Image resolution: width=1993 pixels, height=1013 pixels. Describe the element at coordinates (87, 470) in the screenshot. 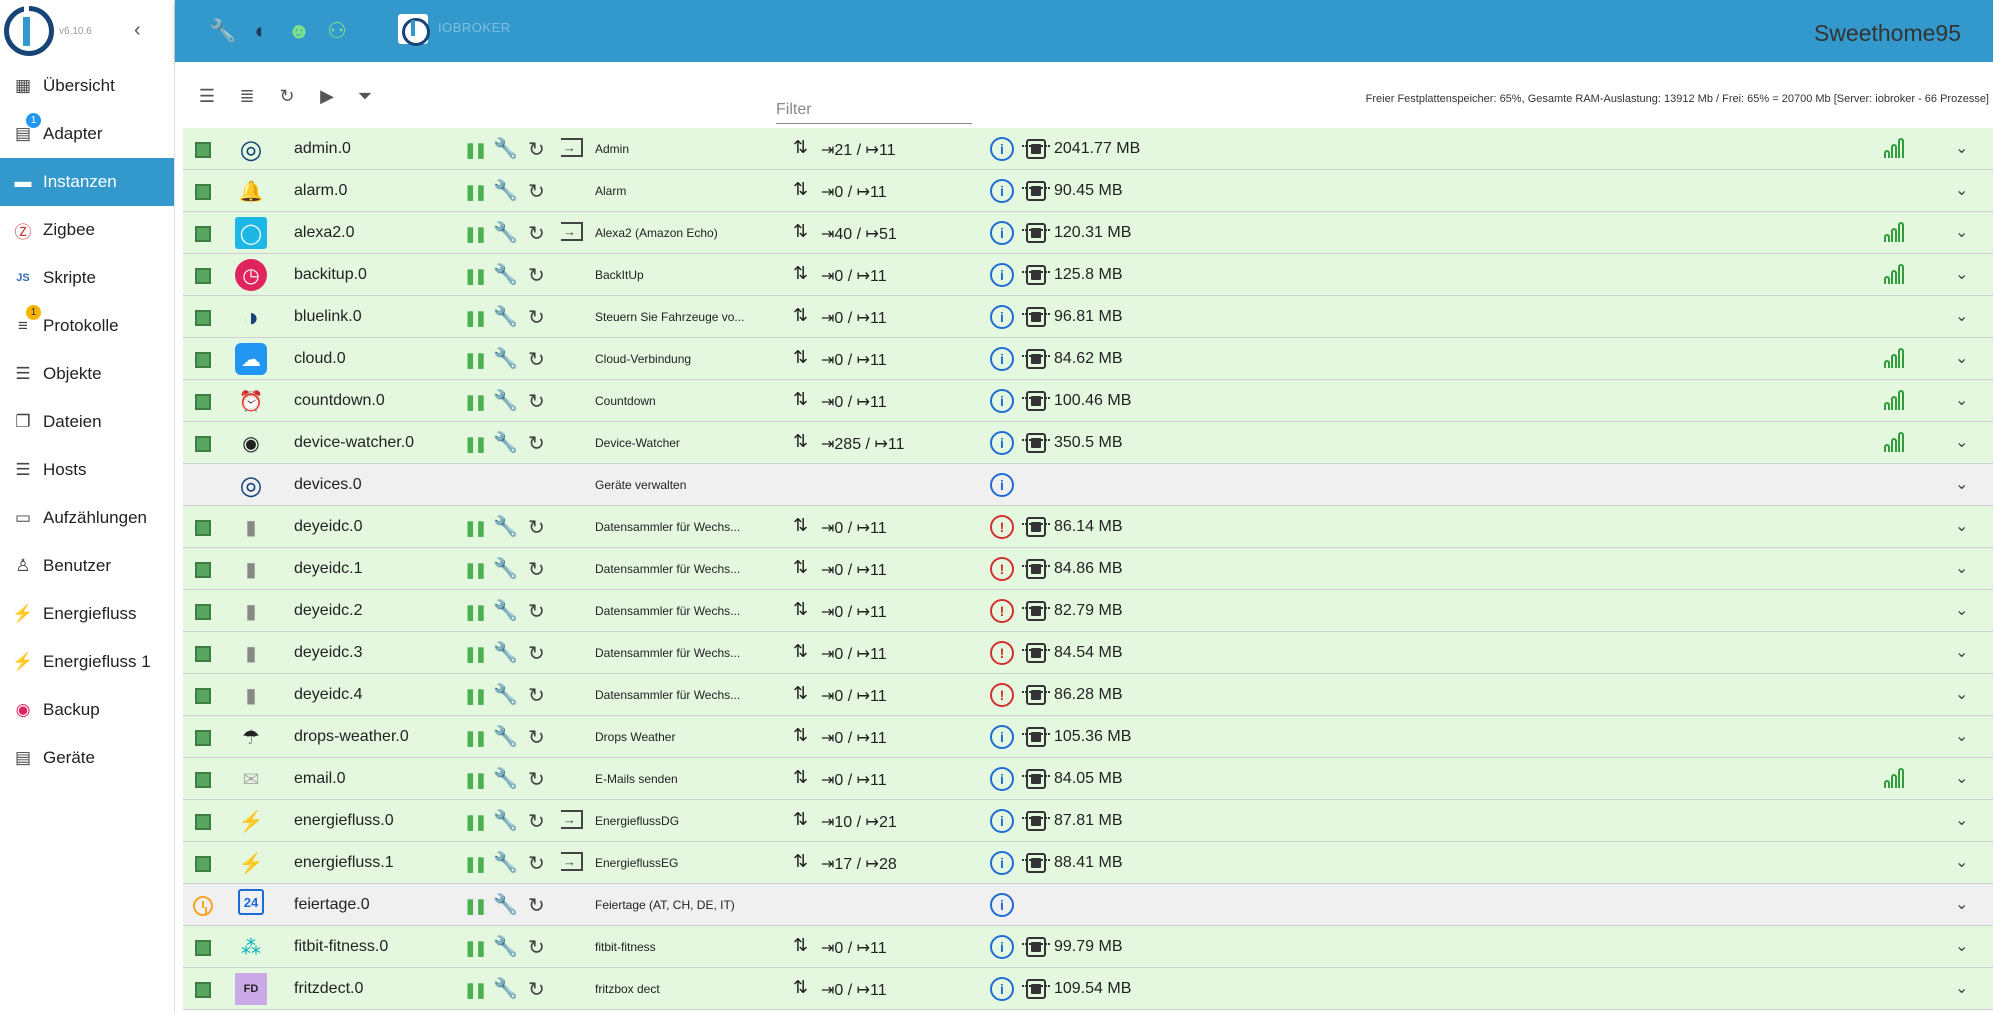

I see `sidebar-item-hosts: ☰ Hosts` at that location.